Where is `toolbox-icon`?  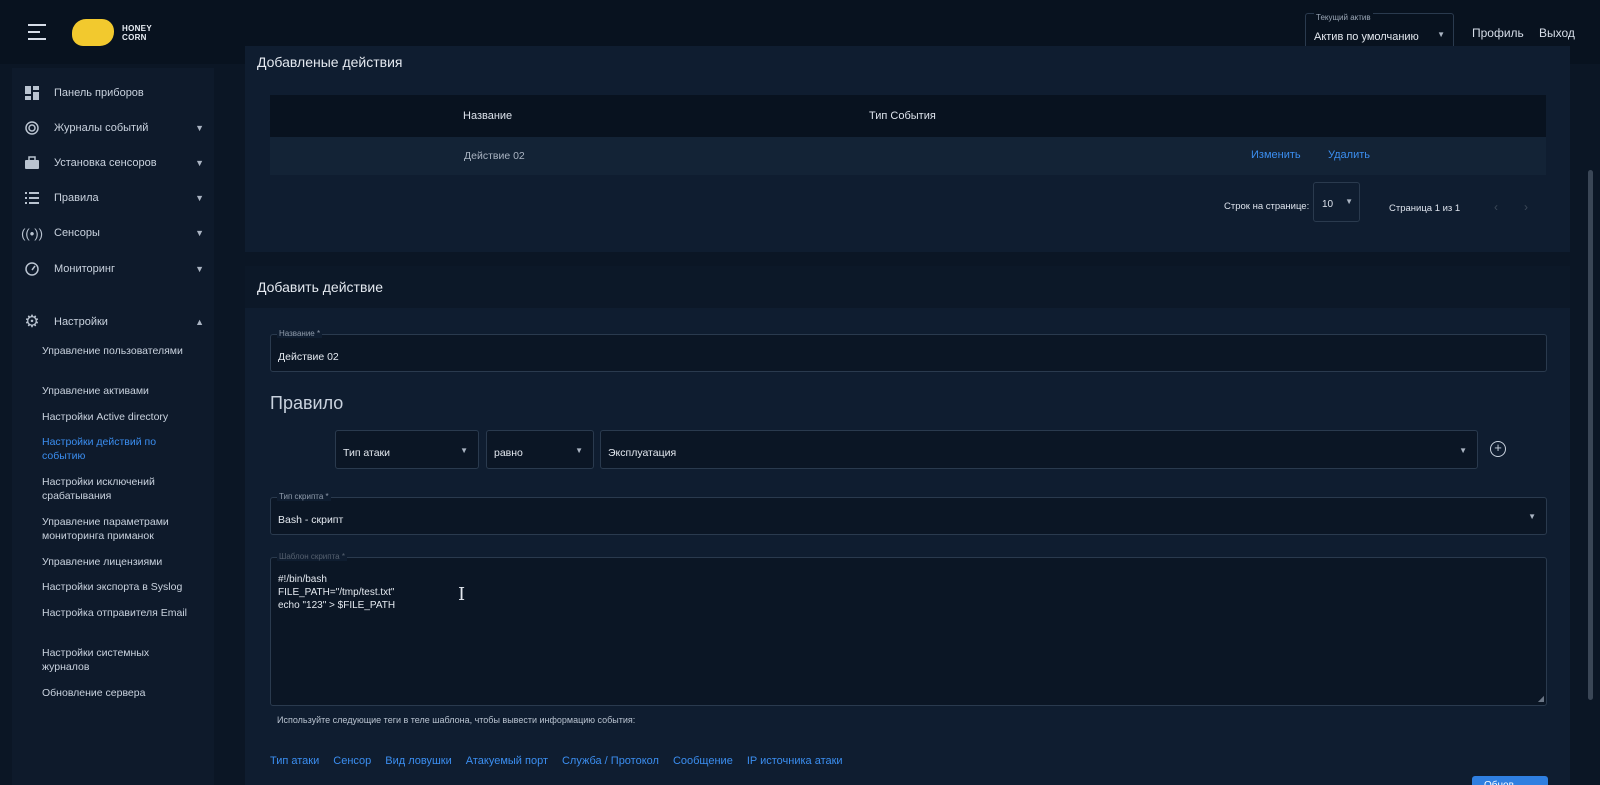 toolbox-icon is located at coordinates (32, 163).